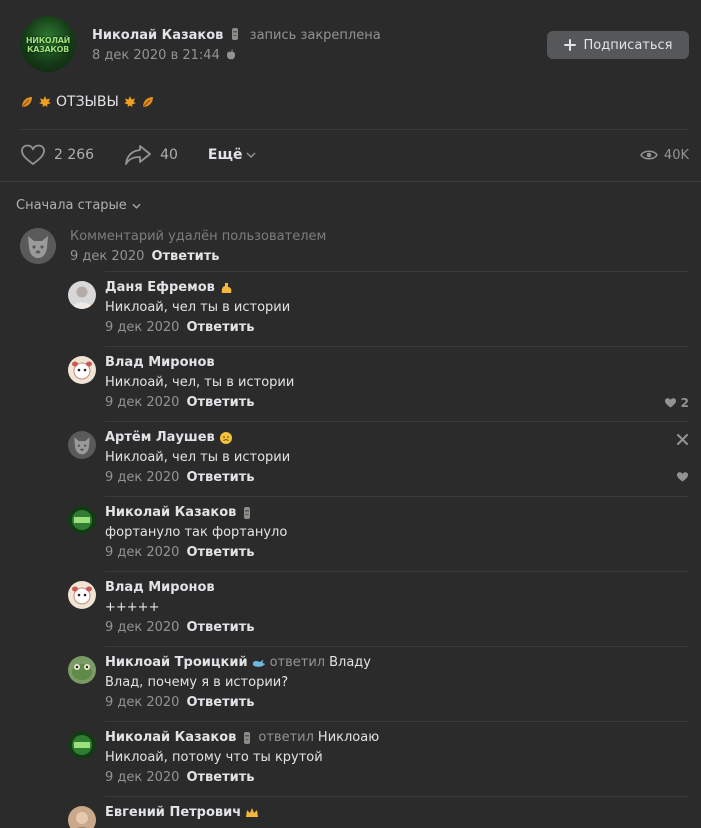  I want to click on comment-author: Влад Миронов, so click(160, 362).